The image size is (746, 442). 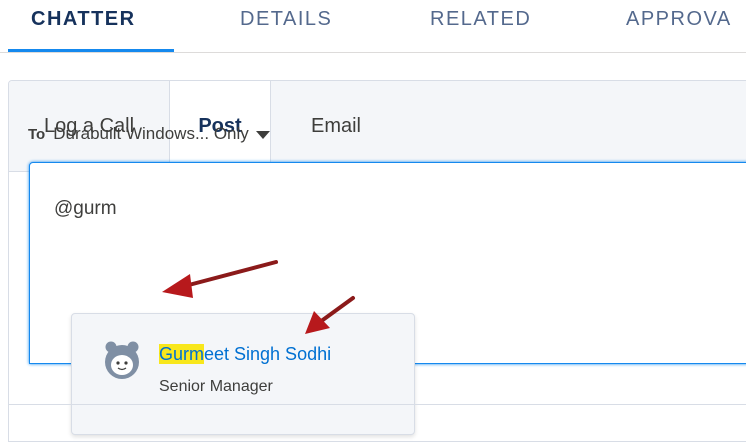 What do you see at coordinates (83, 19) in the screenshot?
I see `tab-chatter: CHATTER` at bounding box center [83, 19].